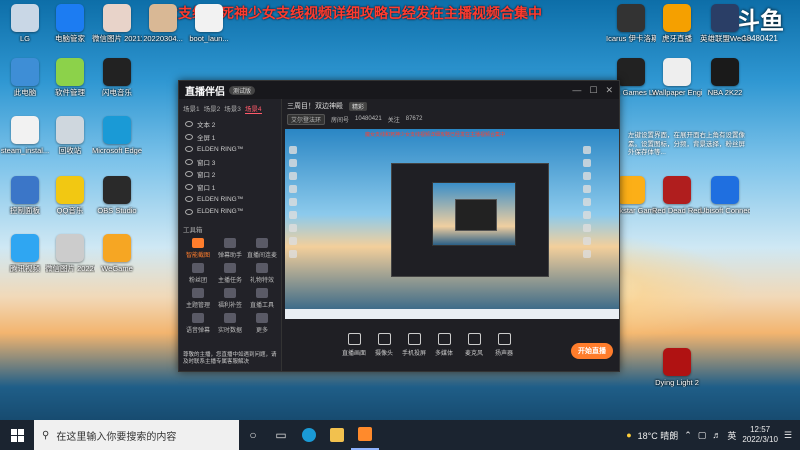  What do you see at coordinates (230, 187) in the screenshot?
I see `source-item: 窗口 1` at bounding box center [230, 187].